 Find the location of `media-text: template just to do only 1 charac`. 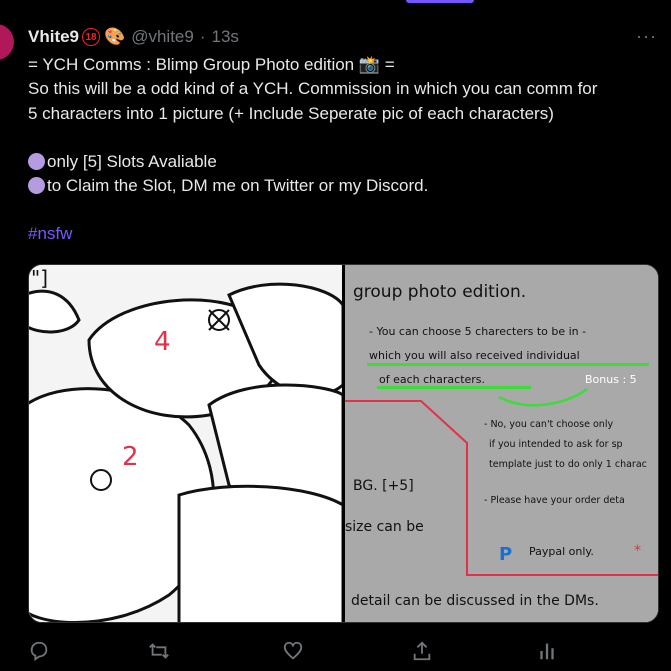

media-text: template just to do only 1 charac is located at coordinates (568, 464).